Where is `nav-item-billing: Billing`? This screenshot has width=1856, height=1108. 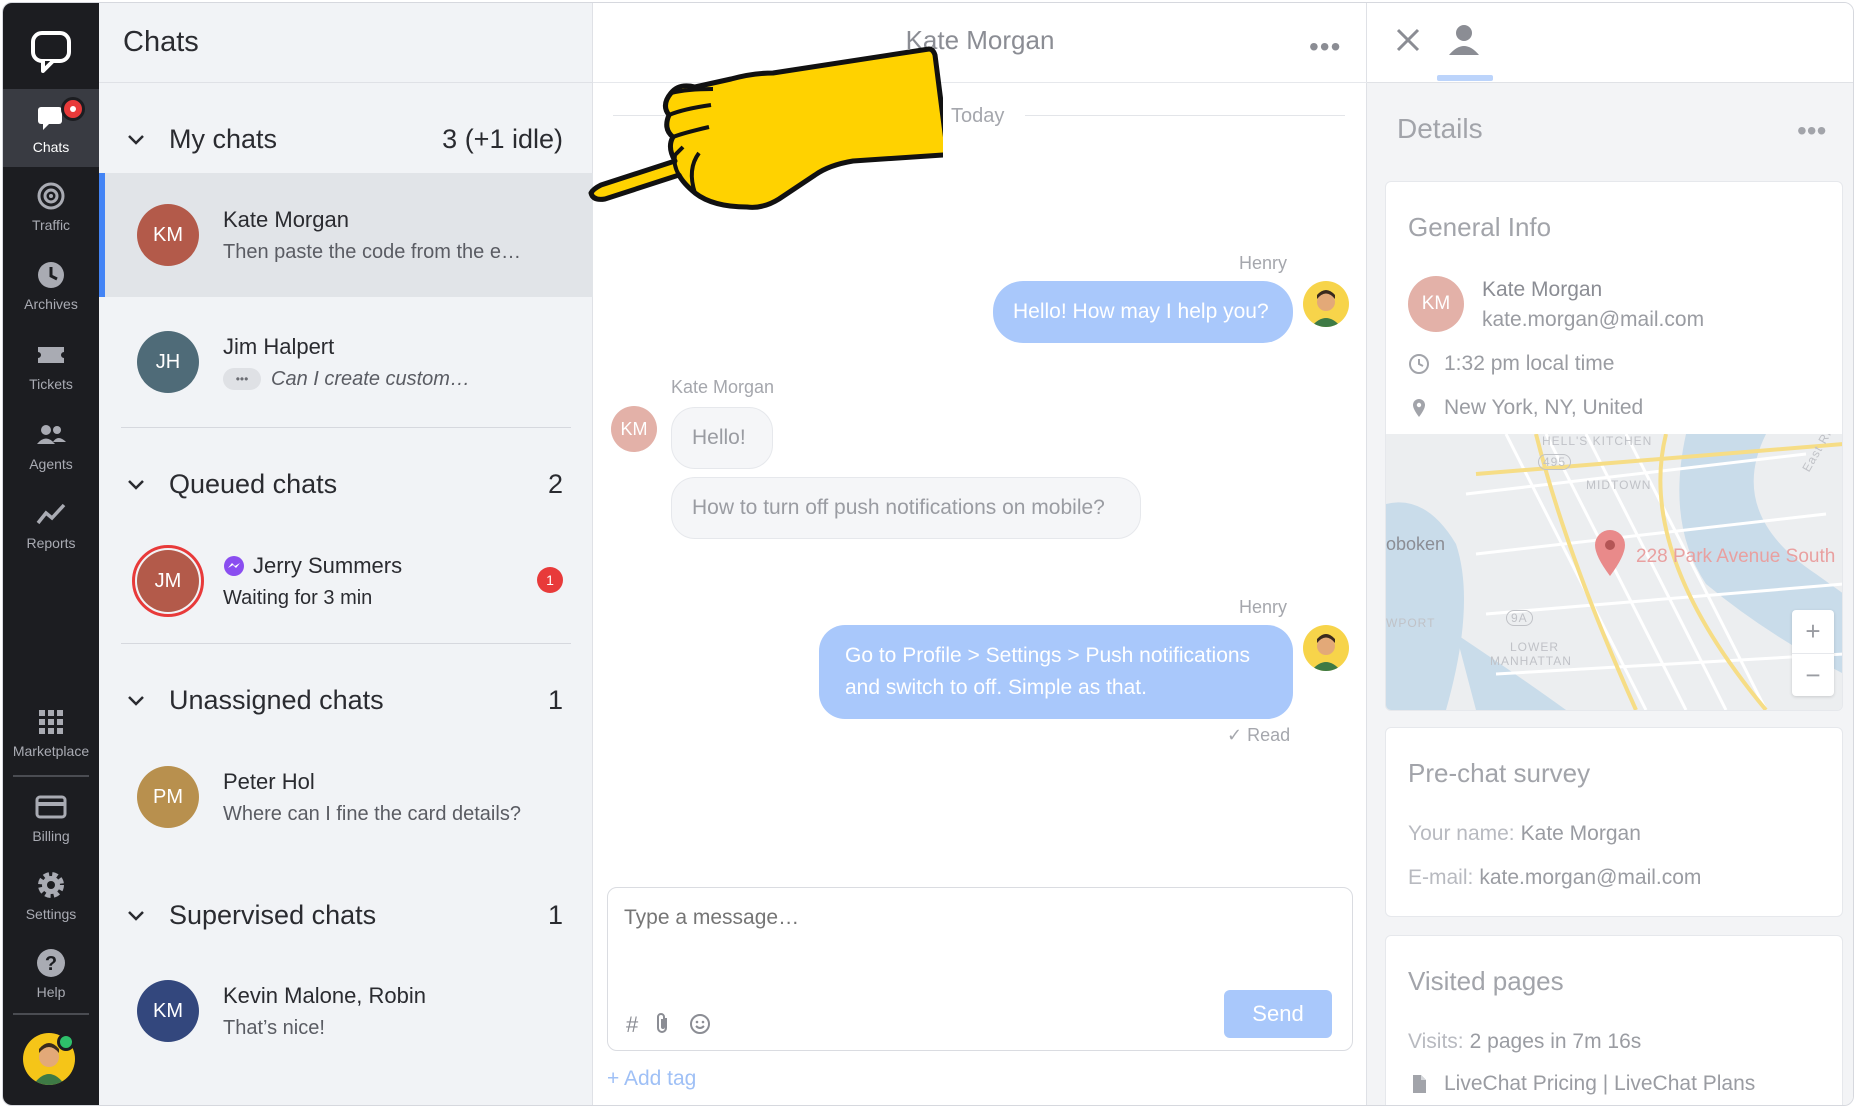 nav-item-billing: Billing is located at coordinates (51, 817).